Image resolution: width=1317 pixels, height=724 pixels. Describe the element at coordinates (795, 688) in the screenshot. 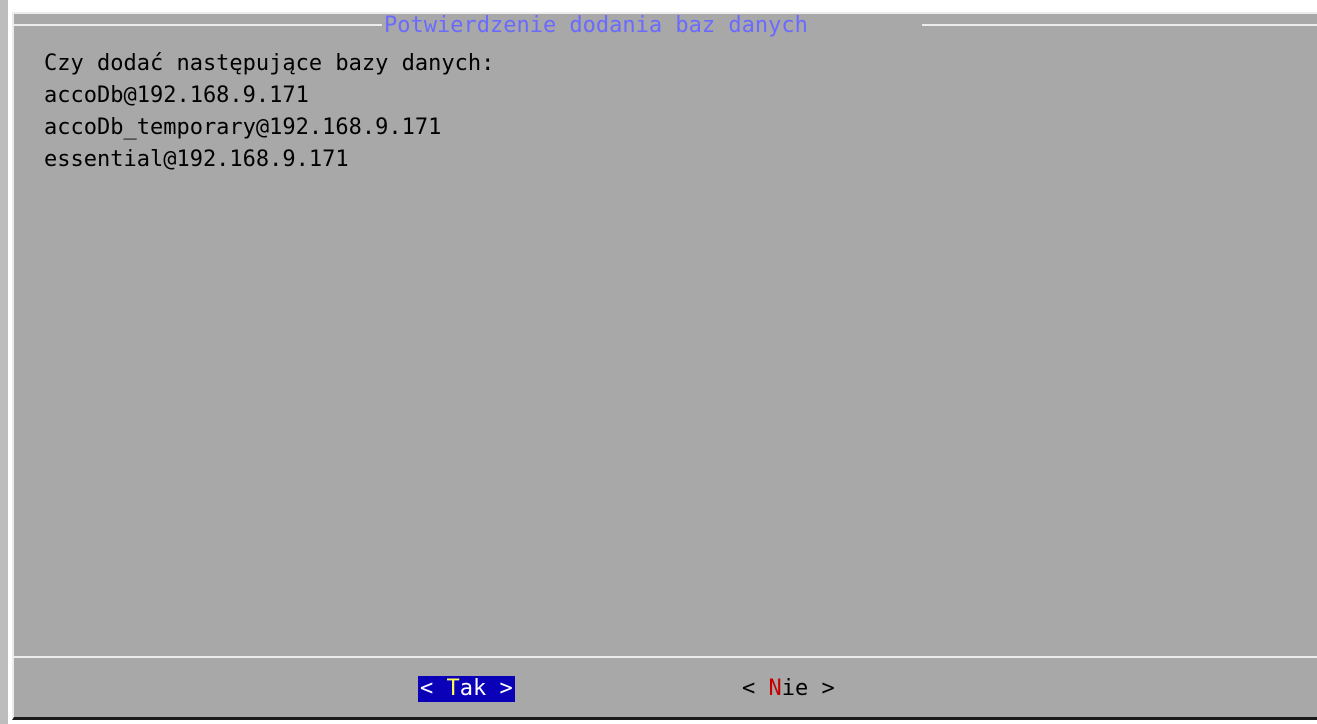

I see `no-button-label: ie` at that location.